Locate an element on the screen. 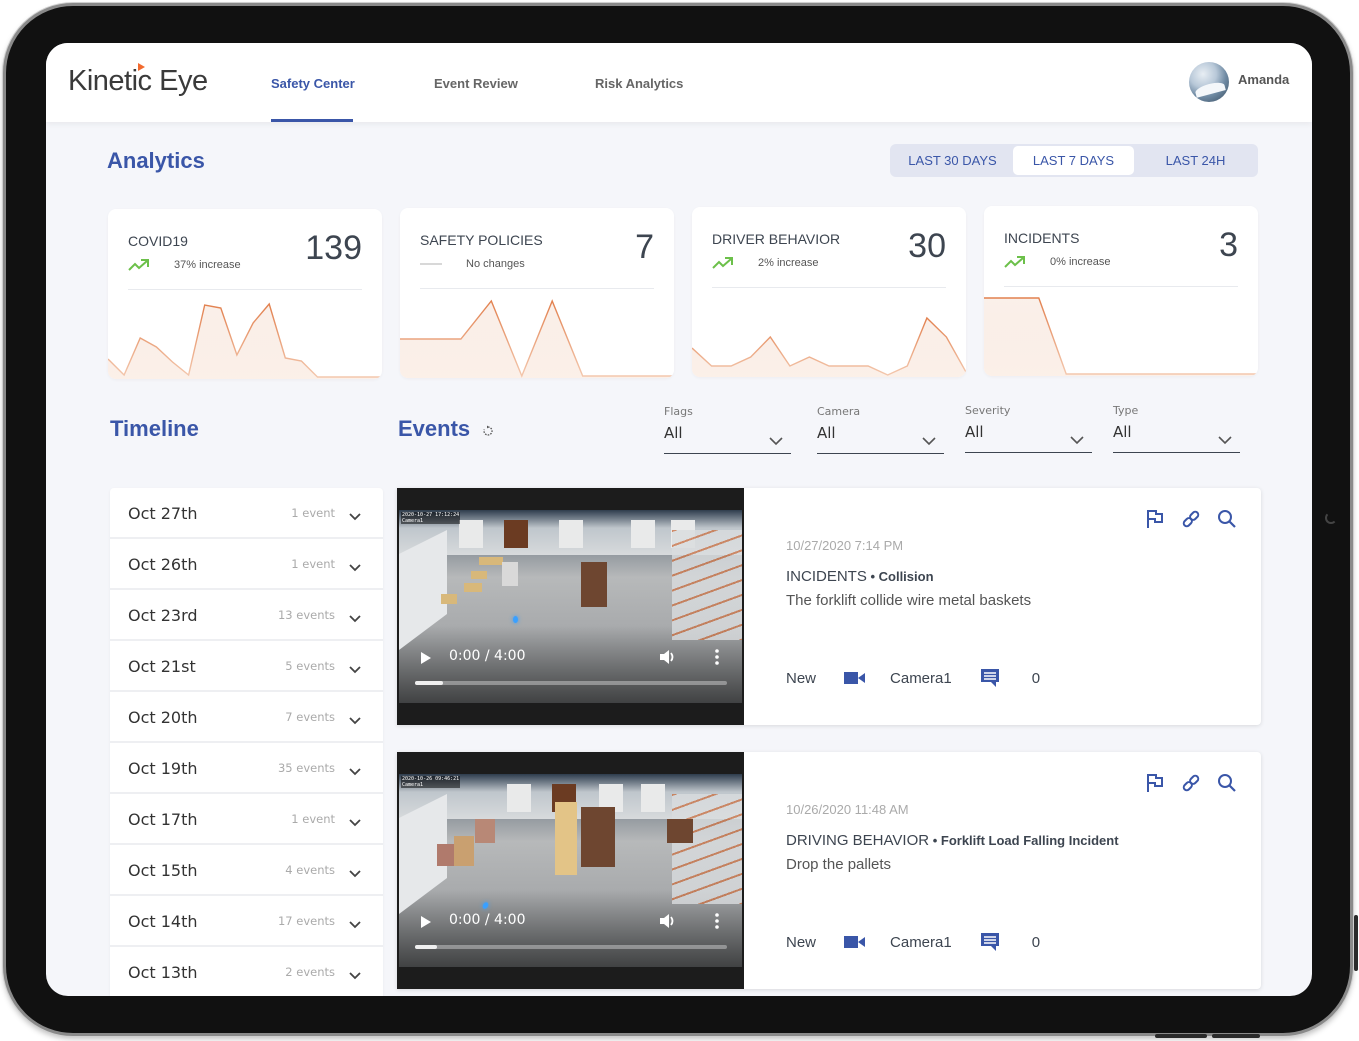  tab-risk-analytics: Risk Analytics is located at coordinates (639, 83).